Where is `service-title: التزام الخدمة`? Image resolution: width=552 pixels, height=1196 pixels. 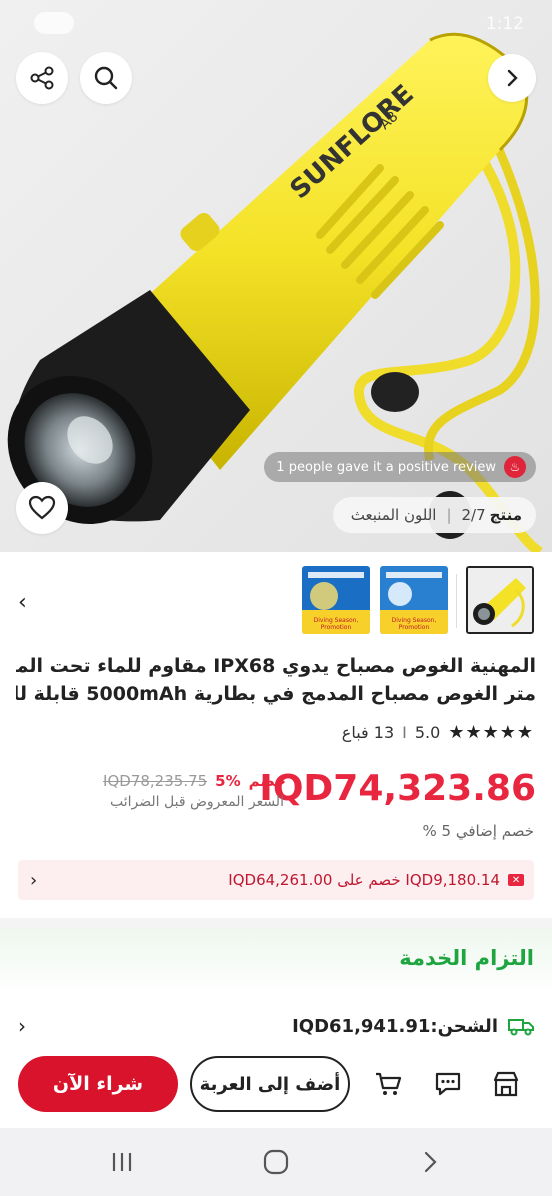 service-title: التزام الخدمة is located at coordinates (466, 958).